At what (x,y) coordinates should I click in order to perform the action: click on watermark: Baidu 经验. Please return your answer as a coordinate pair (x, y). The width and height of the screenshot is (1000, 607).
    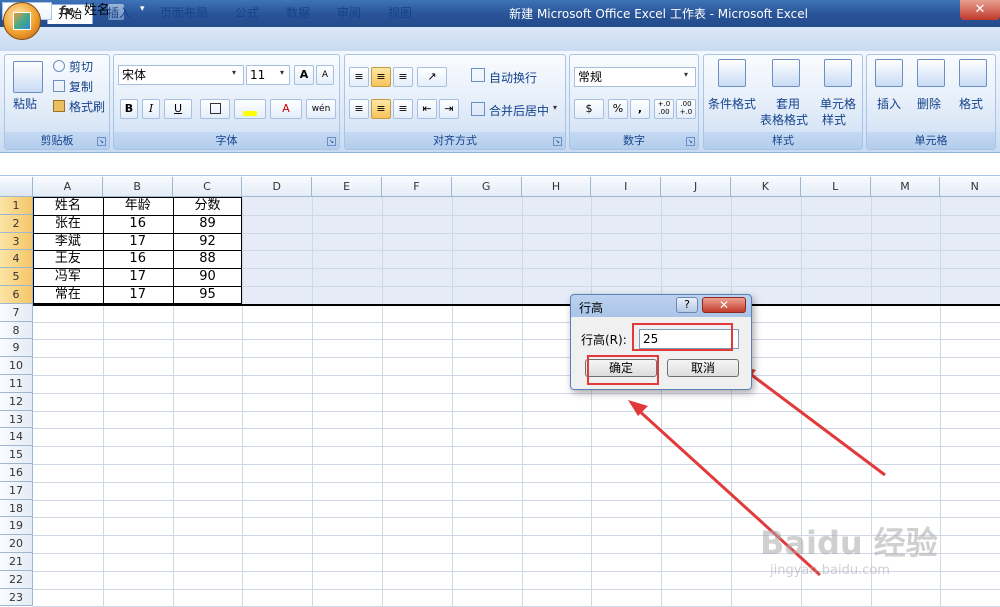
    Looking at the image, I should click on (849, 543).